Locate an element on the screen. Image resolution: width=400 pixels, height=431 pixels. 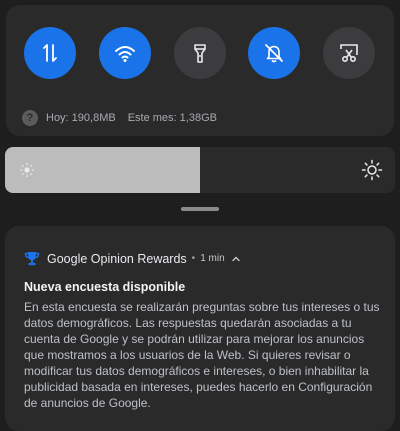
drag-handle is located at coordinates (200, 209).